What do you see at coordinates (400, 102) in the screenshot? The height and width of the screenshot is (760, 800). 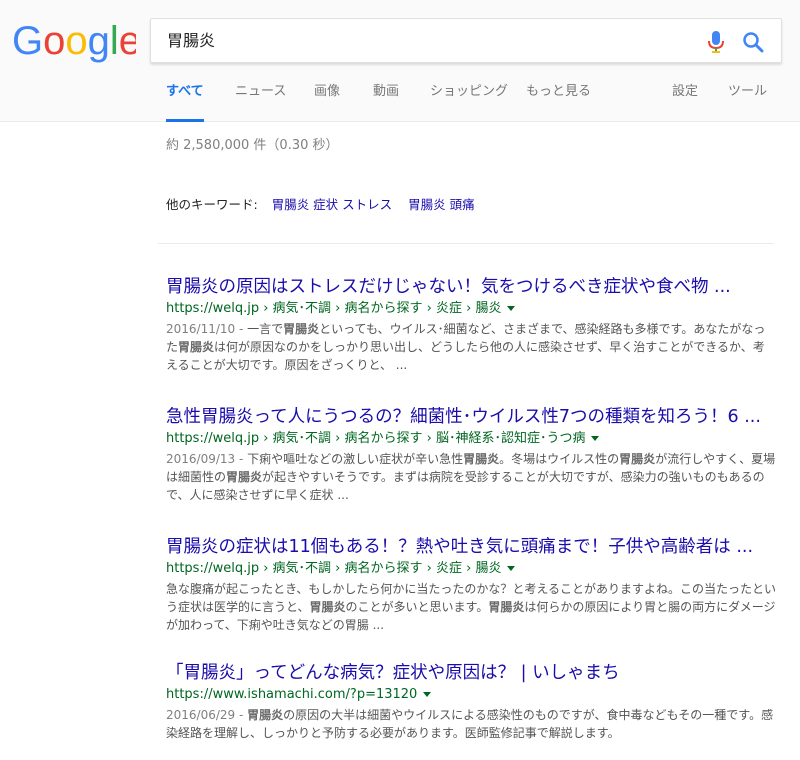 I see `search-tabs: すべて ニュース 画像 動画 ショッピング もっと見る 設定 ツール` at bounding box center [400, 102].